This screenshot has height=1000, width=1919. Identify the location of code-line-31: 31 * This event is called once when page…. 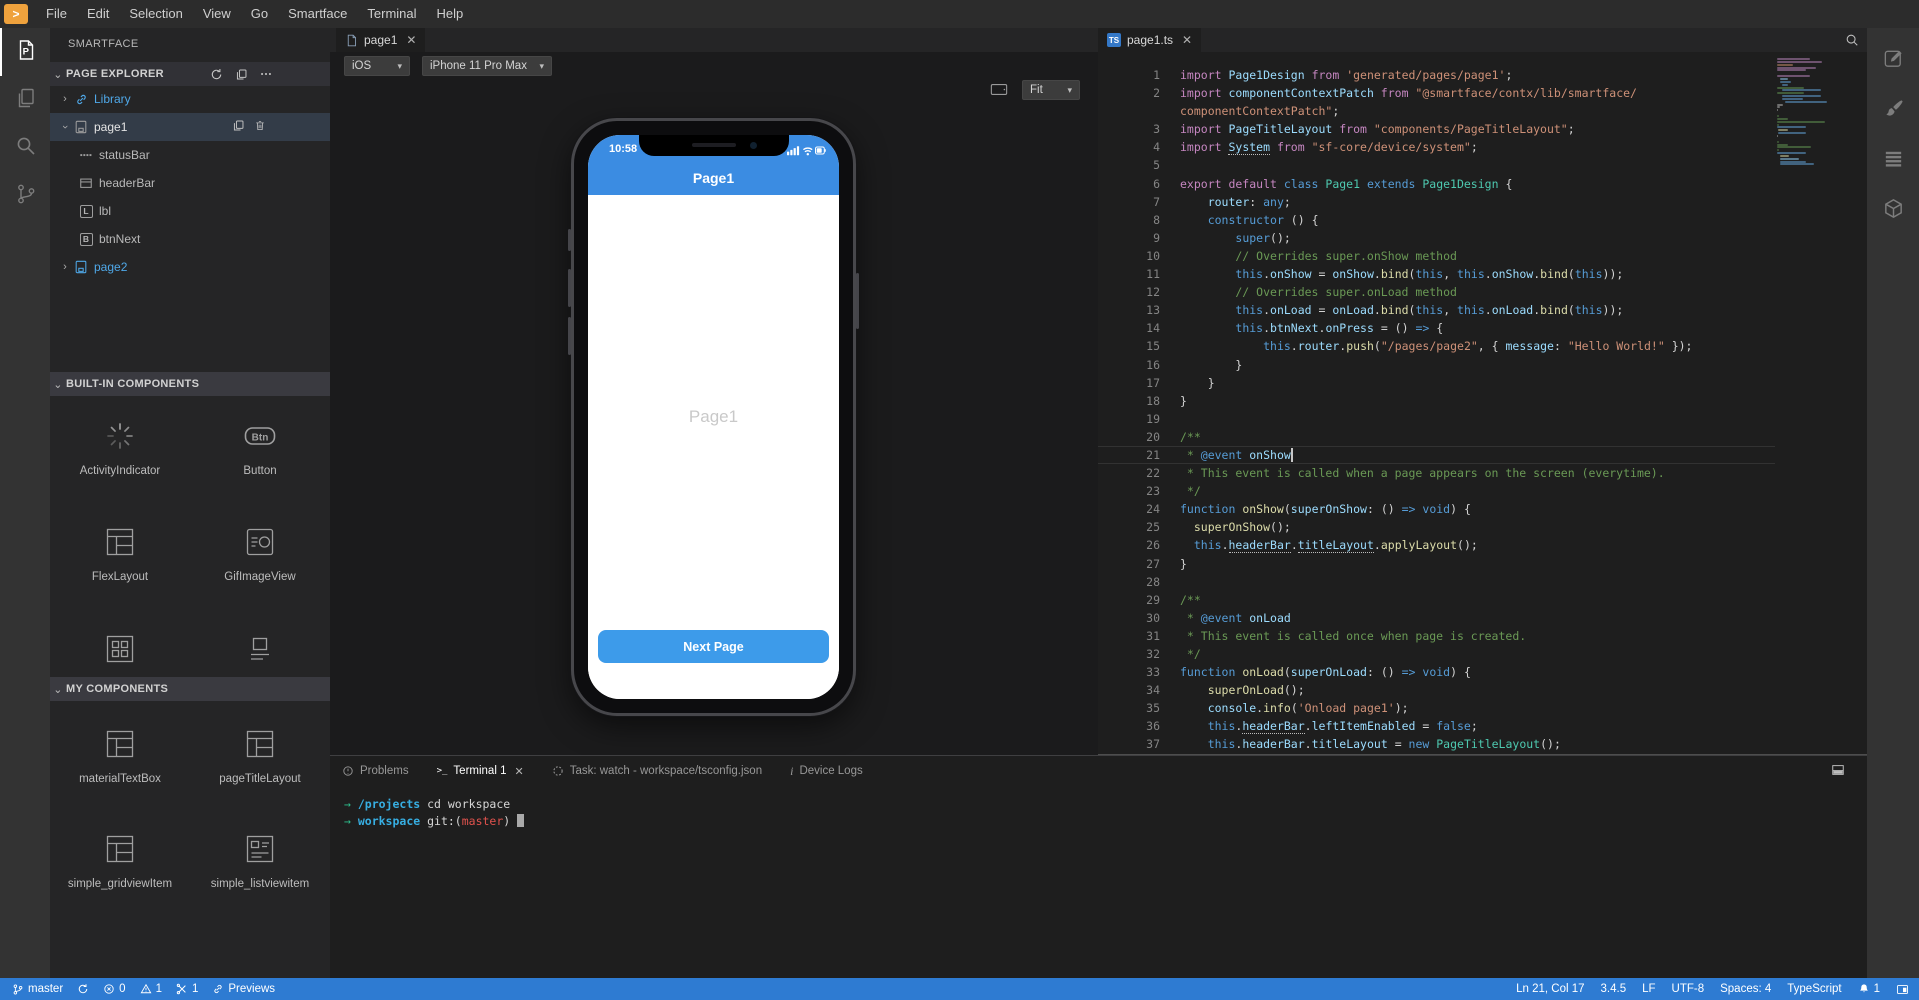
(1436, 636).